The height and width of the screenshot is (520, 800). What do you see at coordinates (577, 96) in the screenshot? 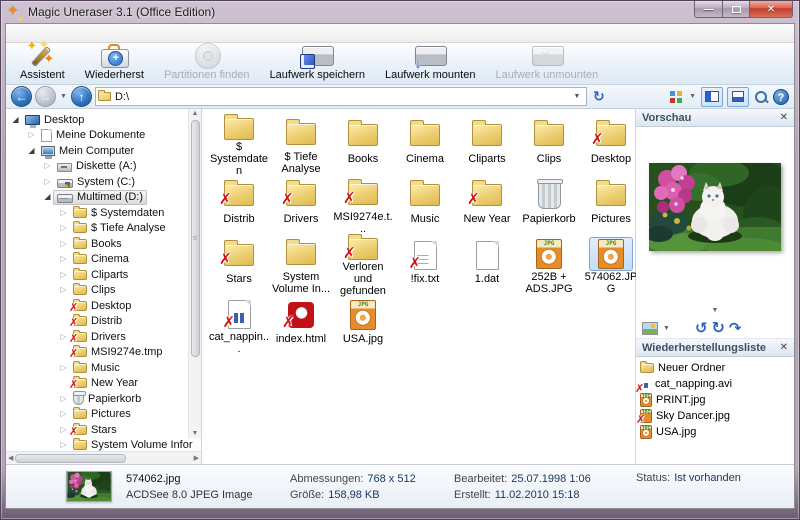
I see `address-dropdown-icon: ▼` at bounding box center [577, 96].